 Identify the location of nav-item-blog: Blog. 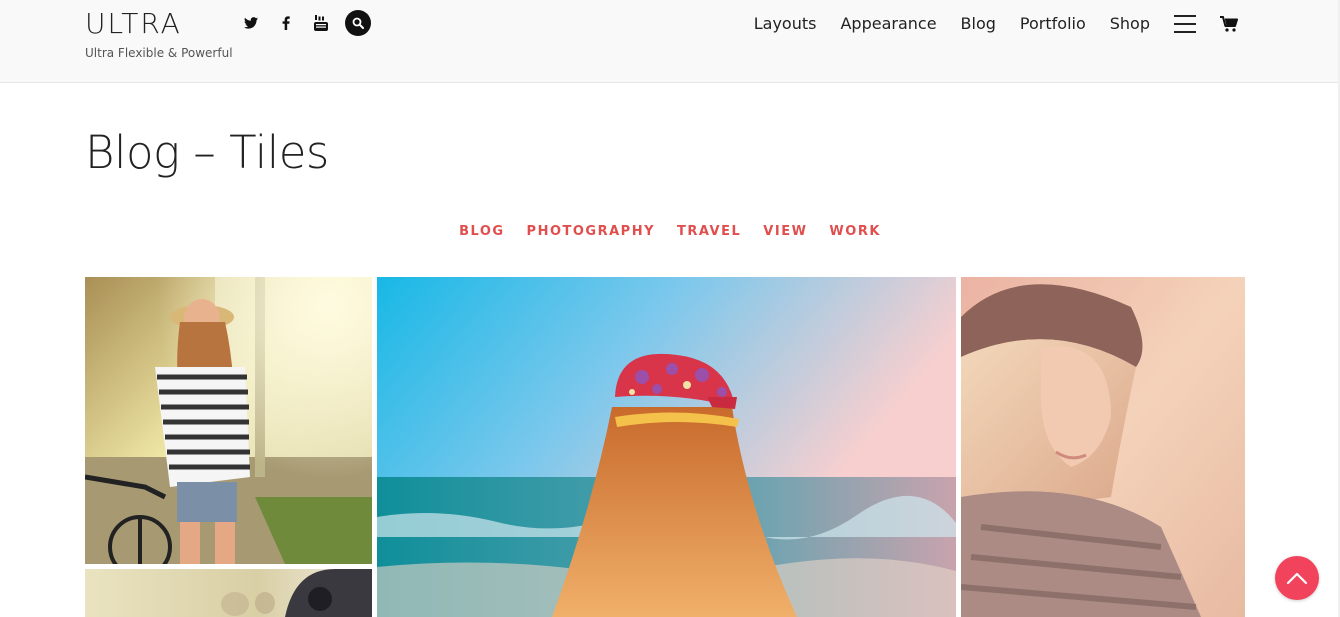
(978, 24).